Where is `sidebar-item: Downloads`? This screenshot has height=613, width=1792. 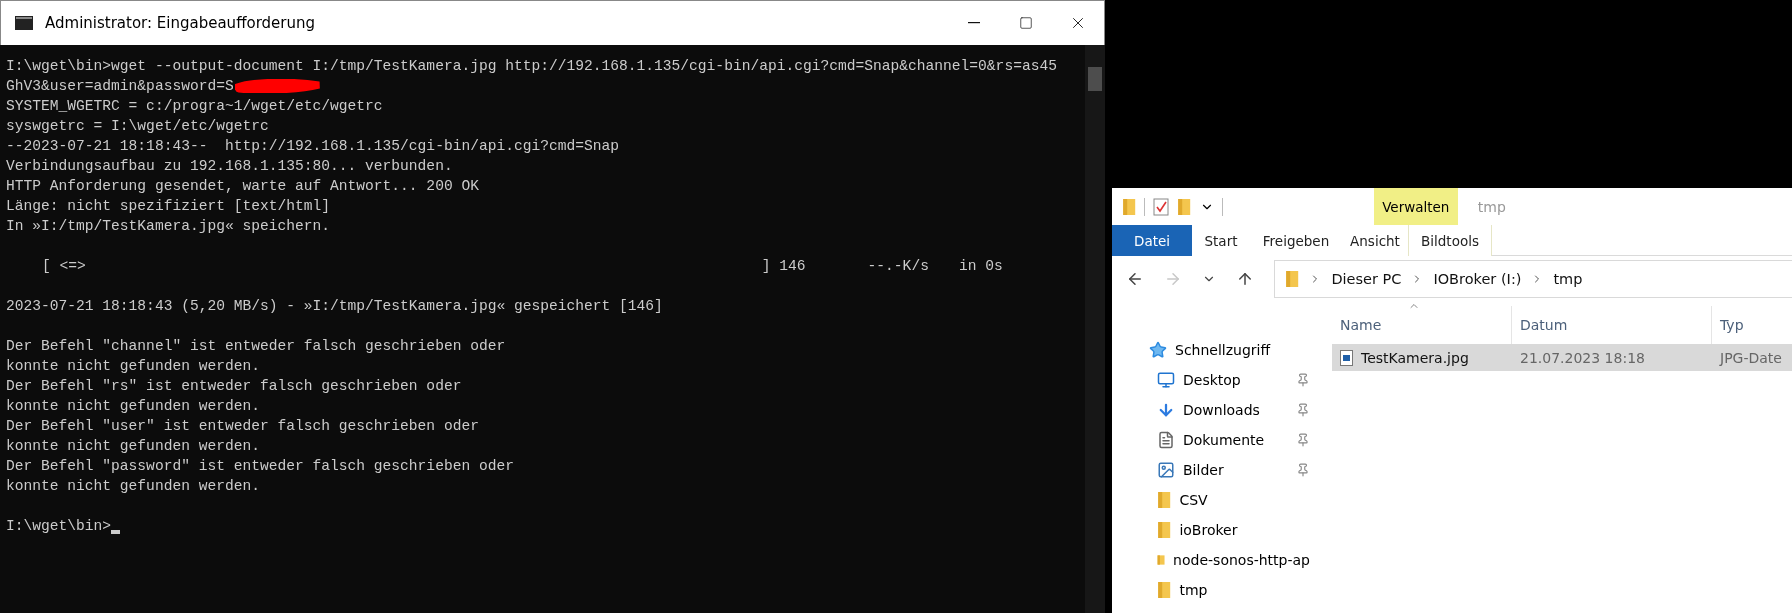
sidebar-item: Downloads is located at coordinates (1211, 410).